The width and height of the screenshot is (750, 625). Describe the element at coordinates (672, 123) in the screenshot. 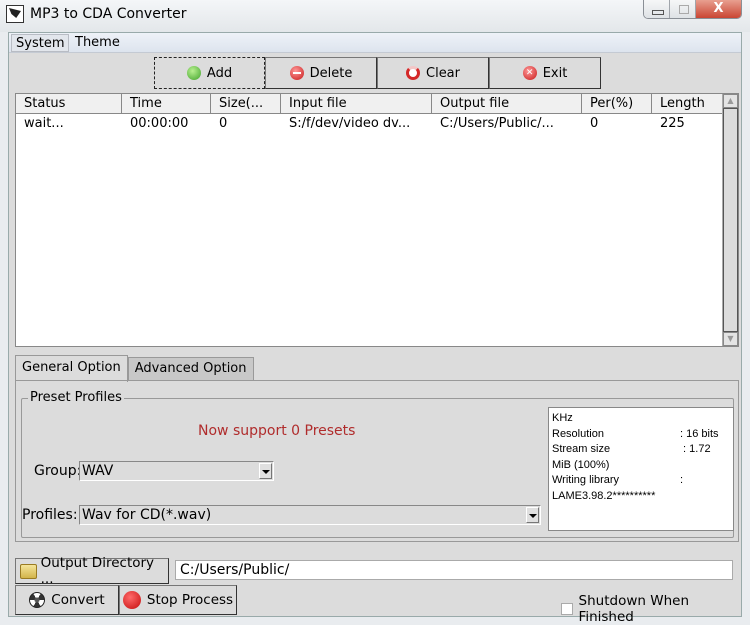

I see `cell-length: 225` at that location.